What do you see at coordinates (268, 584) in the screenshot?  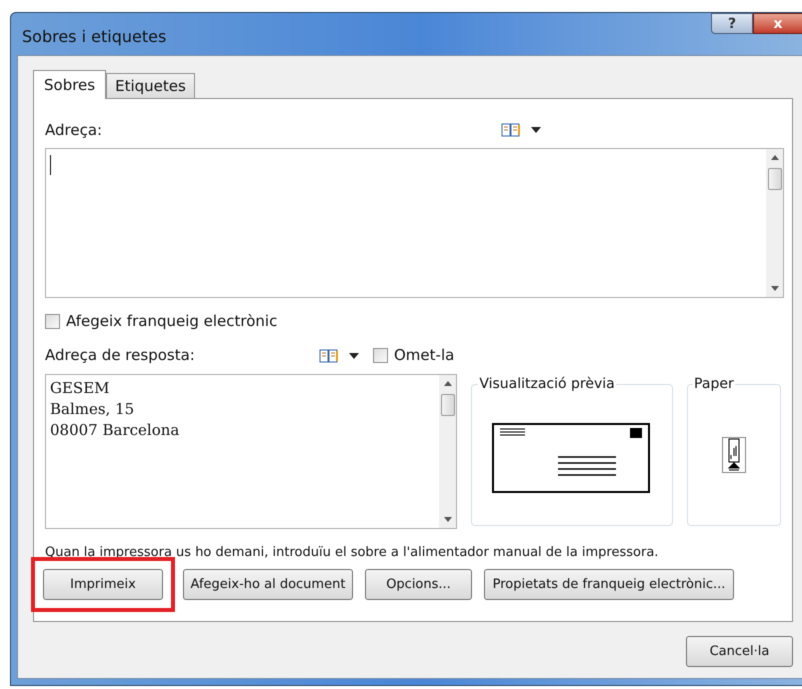 I see `action-button: Afegeix-ho al document` at bounding box center [268, 584].